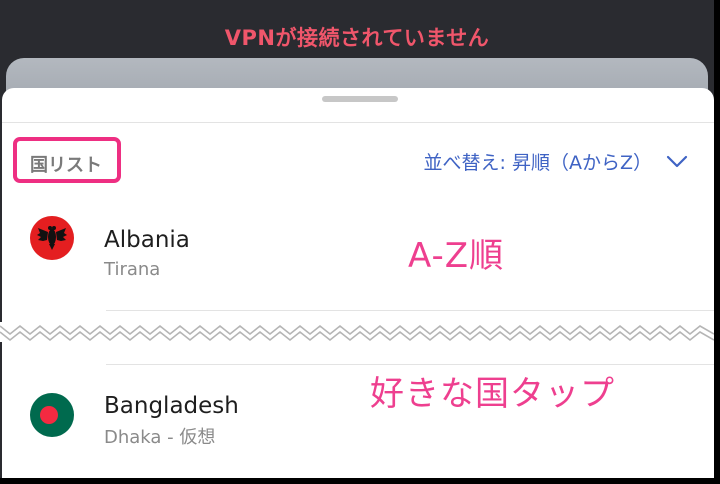 The width and height of the screenshot is (720, 484). What do you see at coordinates (492, 394) in the screenshot?
I see `tap-annotation: 好きな国タップ` at bounding box center [492, 394].